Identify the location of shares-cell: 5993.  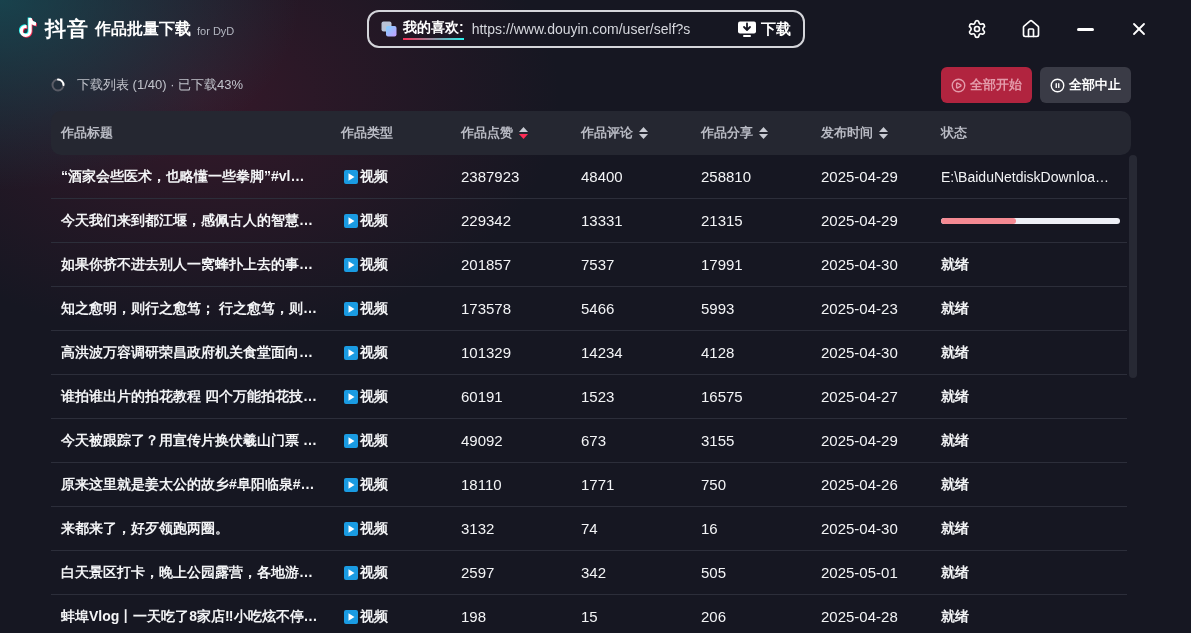
(718, 308).